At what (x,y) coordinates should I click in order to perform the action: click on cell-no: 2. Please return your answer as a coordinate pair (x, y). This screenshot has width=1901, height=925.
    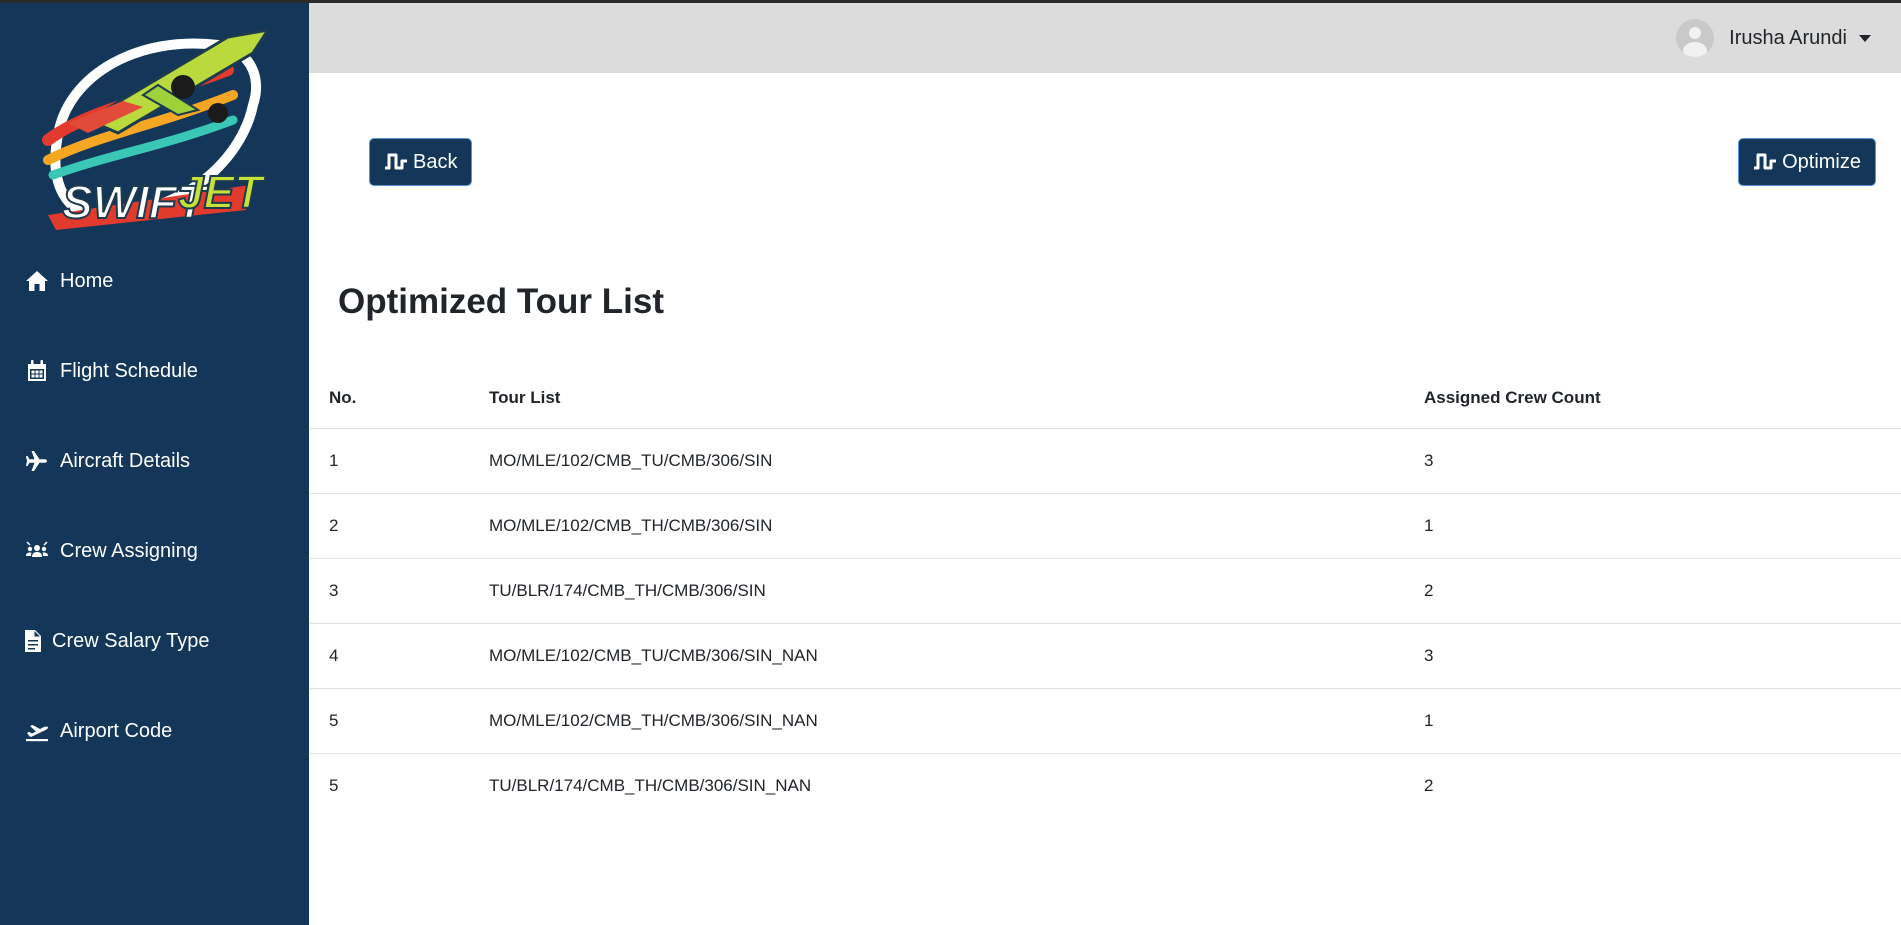
    Looking at the image, I should click on (399, 526).